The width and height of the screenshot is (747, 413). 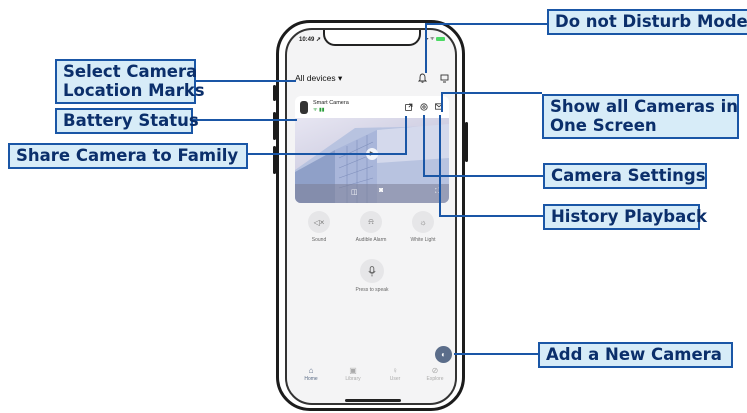 I want to click on callout-battery-status: Battery Status, so click(x=127, y=121).